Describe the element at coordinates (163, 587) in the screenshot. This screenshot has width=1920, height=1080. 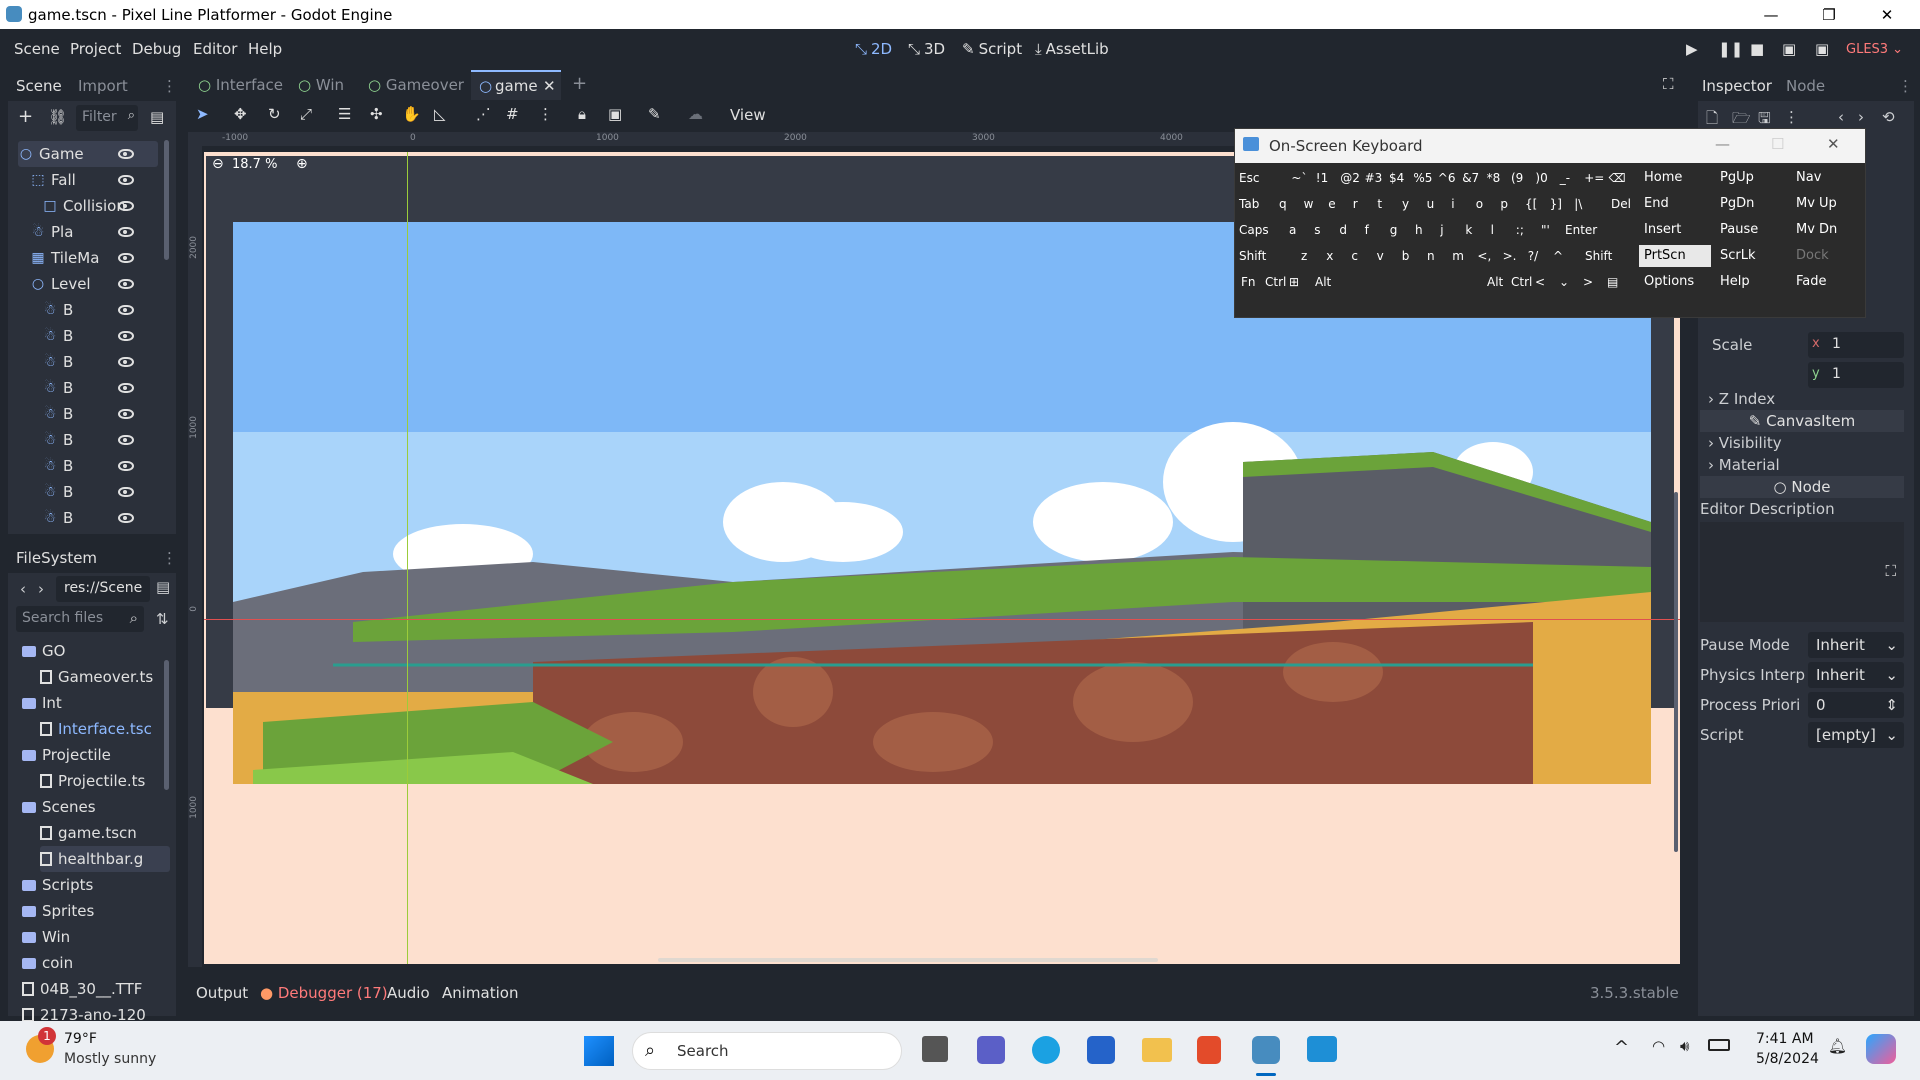
I see `split-view-icon: ▤` at that location.